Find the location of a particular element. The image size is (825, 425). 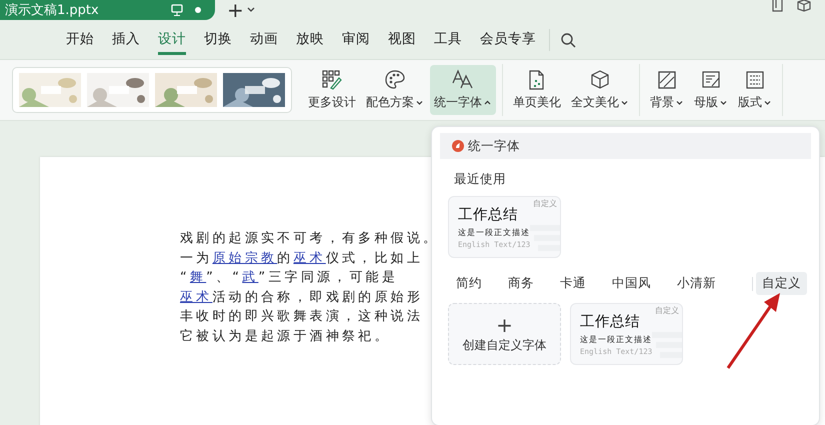

new-tab-button: + is located at coordinates (235, 10).